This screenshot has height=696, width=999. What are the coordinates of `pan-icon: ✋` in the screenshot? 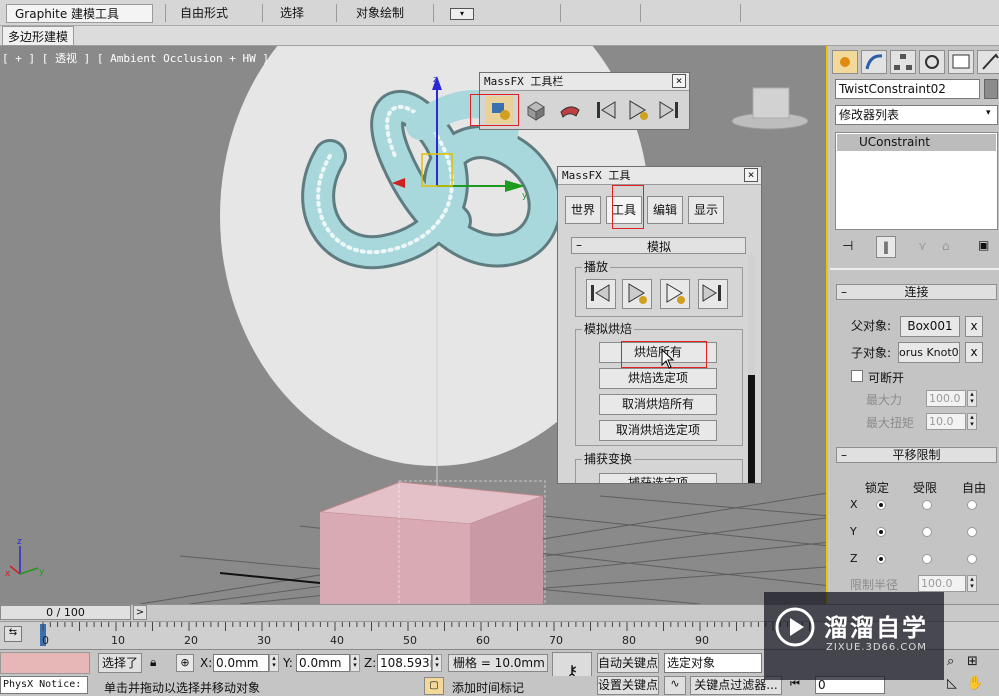 It's located at (975, 683).